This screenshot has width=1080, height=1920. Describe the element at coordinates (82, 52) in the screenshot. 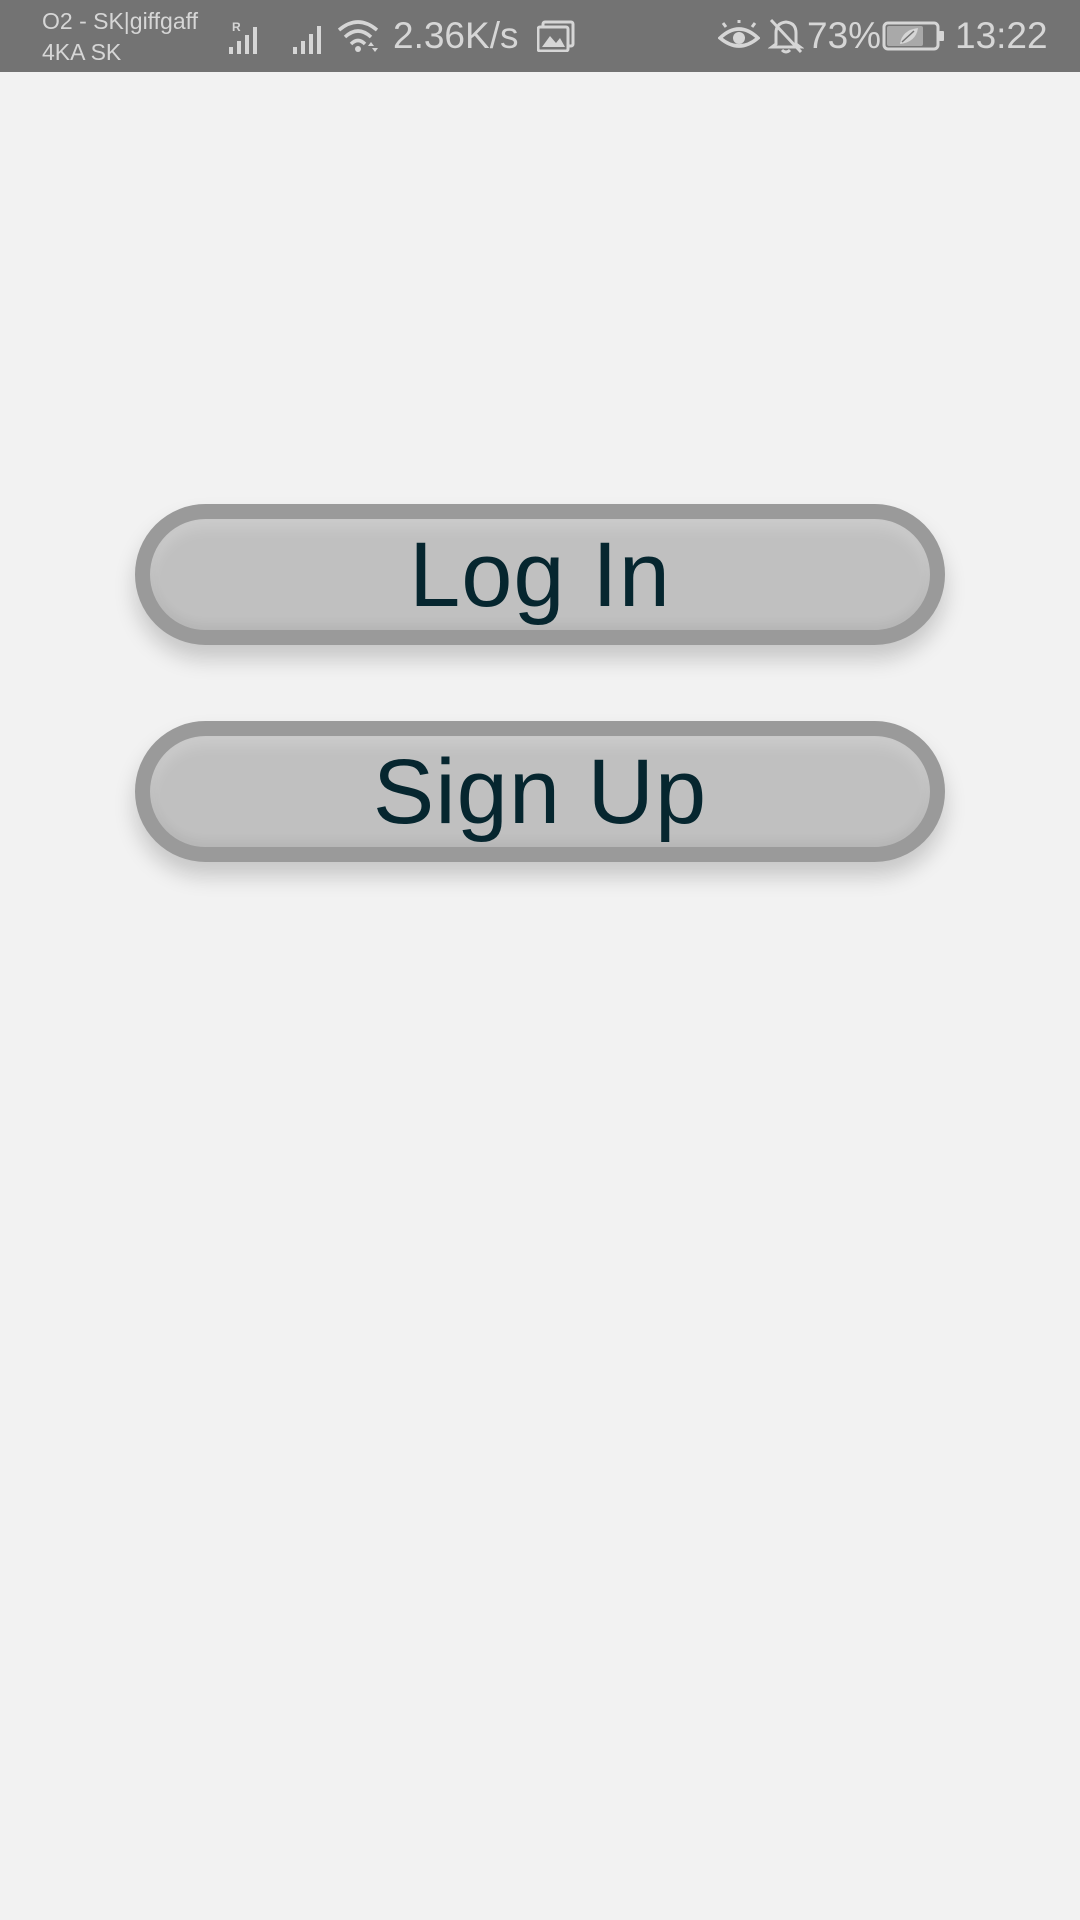

I see `carrier-secondary: 4KA SK` at that location.